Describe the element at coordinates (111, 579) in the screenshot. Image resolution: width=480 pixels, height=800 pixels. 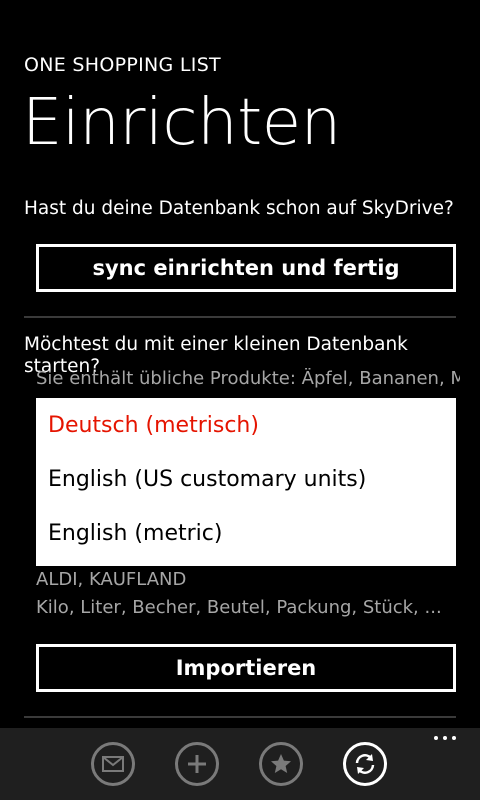
I see `database-stores: ALDI, KAUFLAND` at that location.